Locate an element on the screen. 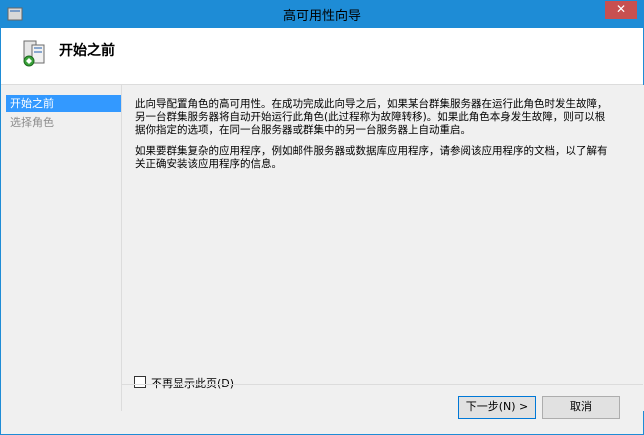 This screenshot has height=435, width=644. wizard-nav: 开始之前 选择角色 is located at coordinates (61, 230).